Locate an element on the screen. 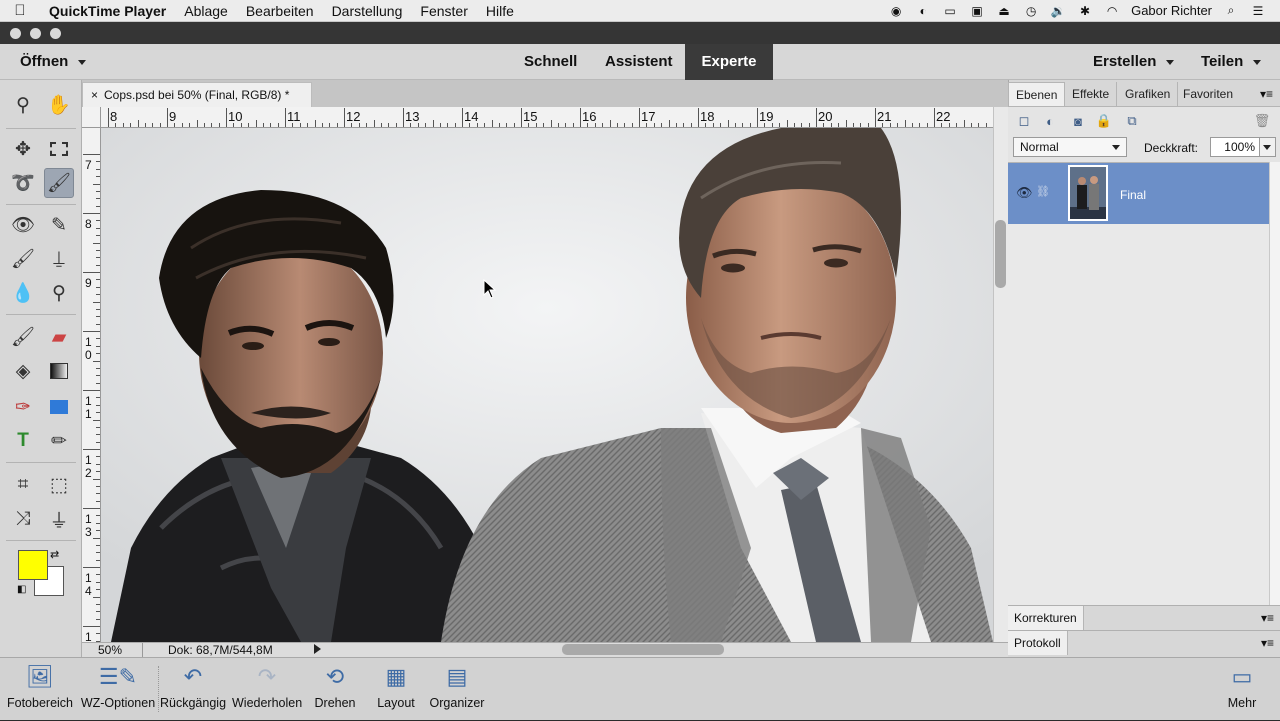 The image size is (1280, 721). tab-experte: Experte is located at coordinates (729, 62).